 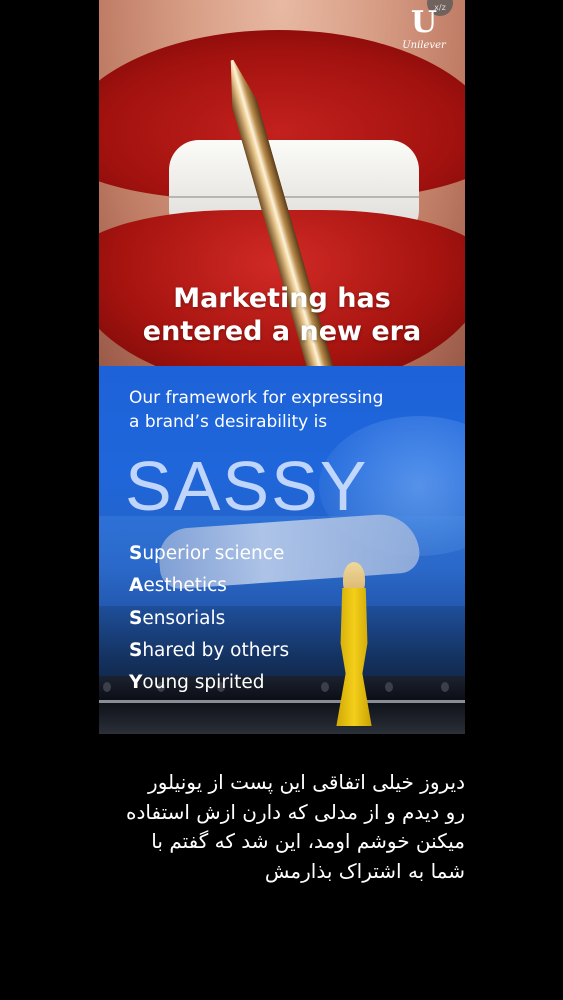 I want to click on pillar-initial: A, so click(x=136, y=586).